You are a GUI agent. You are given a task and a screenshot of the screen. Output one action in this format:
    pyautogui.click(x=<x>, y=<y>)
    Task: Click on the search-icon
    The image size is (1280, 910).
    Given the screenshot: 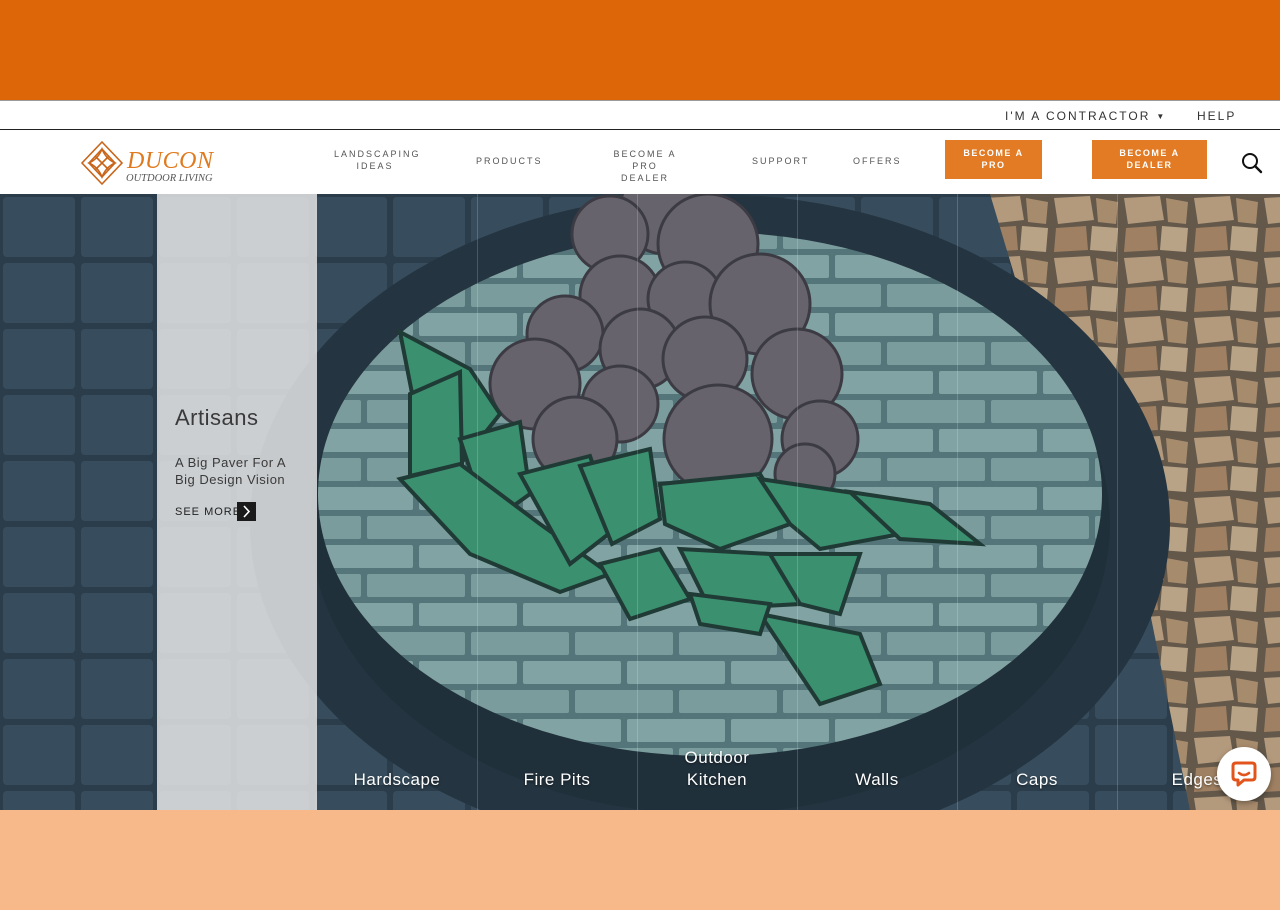 What is the action you would take?
    pyautogui.click(x=1252, y=163)
    